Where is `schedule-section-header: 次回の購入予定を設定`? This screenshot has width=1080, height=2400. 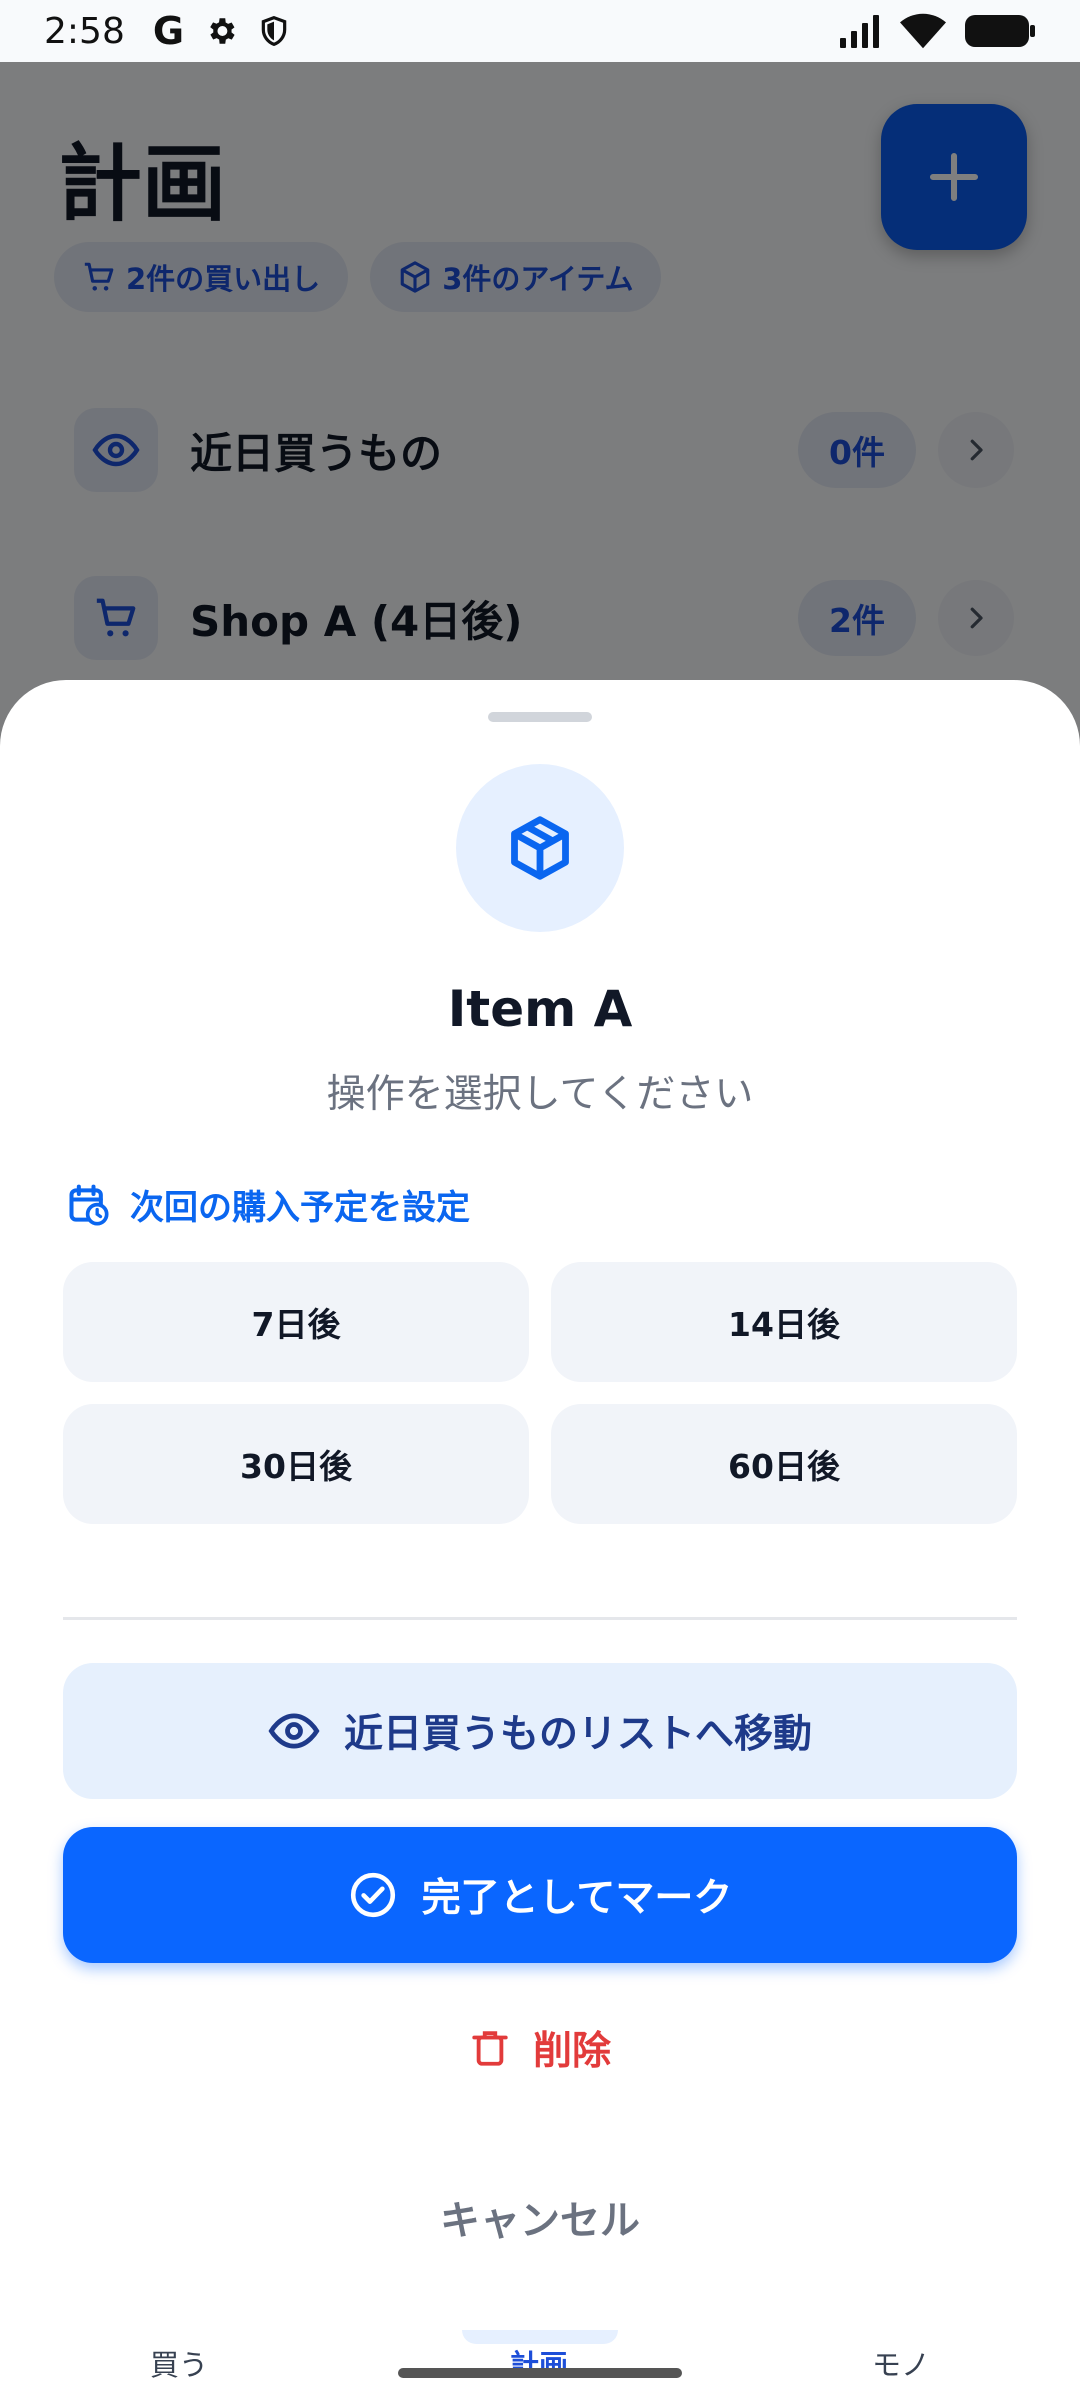
schedule-section-header: 次回の購入予定を設定 is located at coordinates (268, 1204).